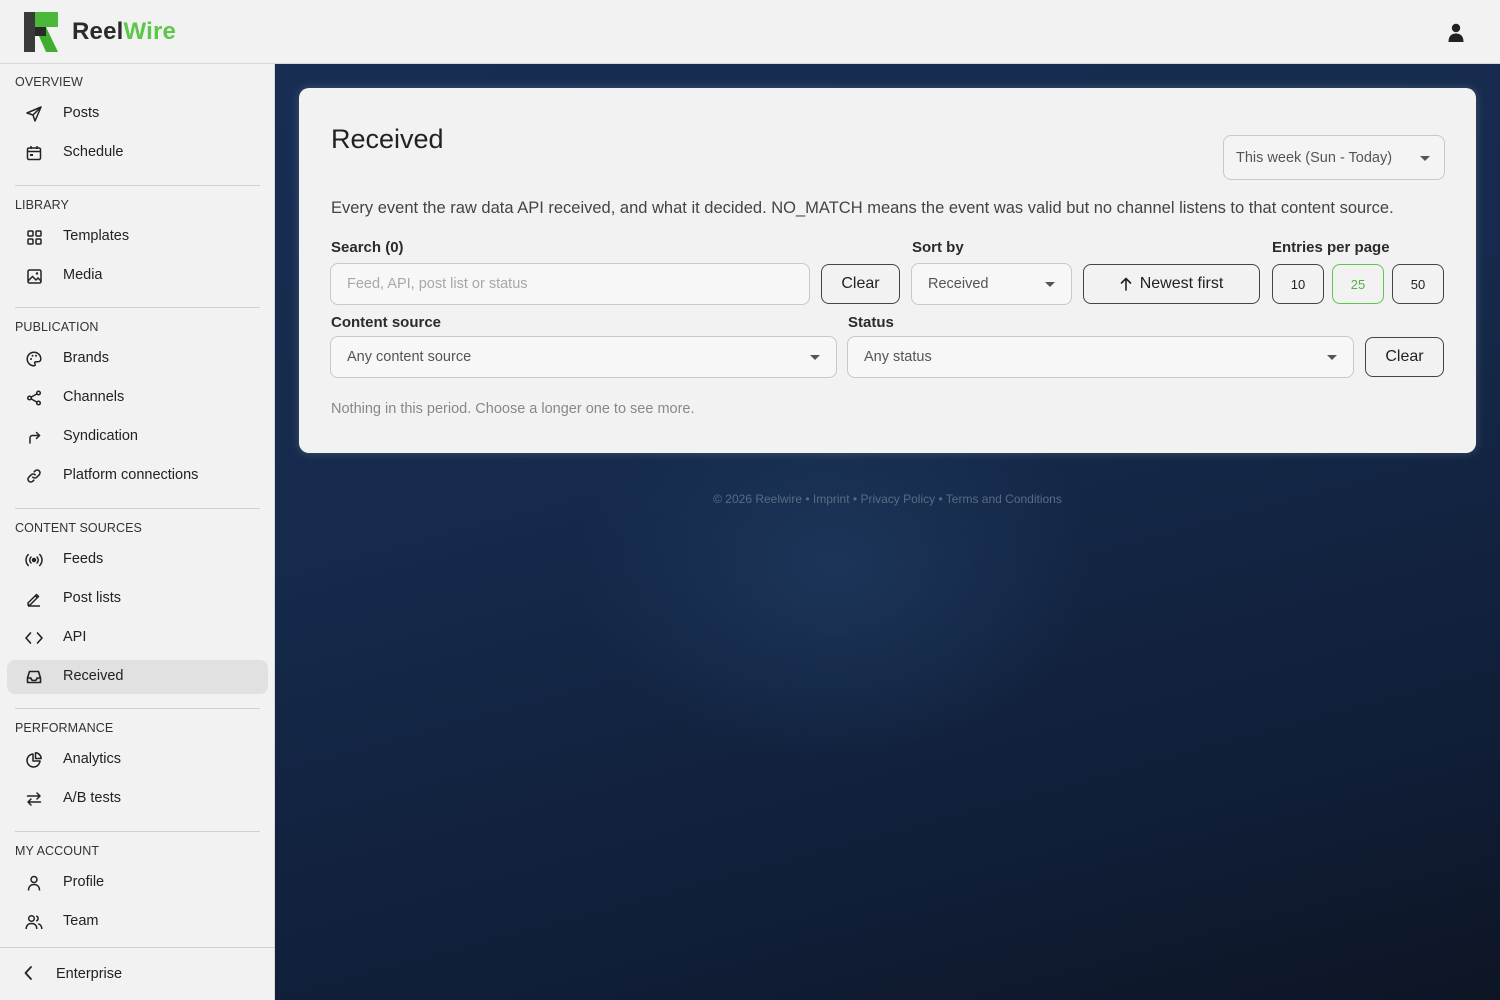 This screenshot has width=1500, height=1000. What do you see at coordinates (34, 799) in the screenshot?
I see `swap-icon` at bounding box center [34, 799].